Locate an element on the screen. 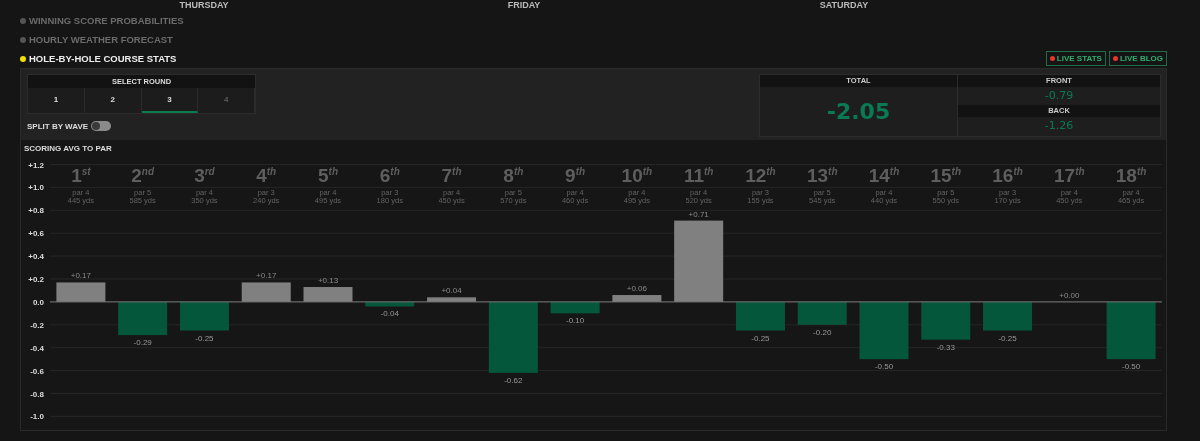 The height and width of the screenshot is (441, 1200). value-label: +0.04 is located at coordinates (451, 291).